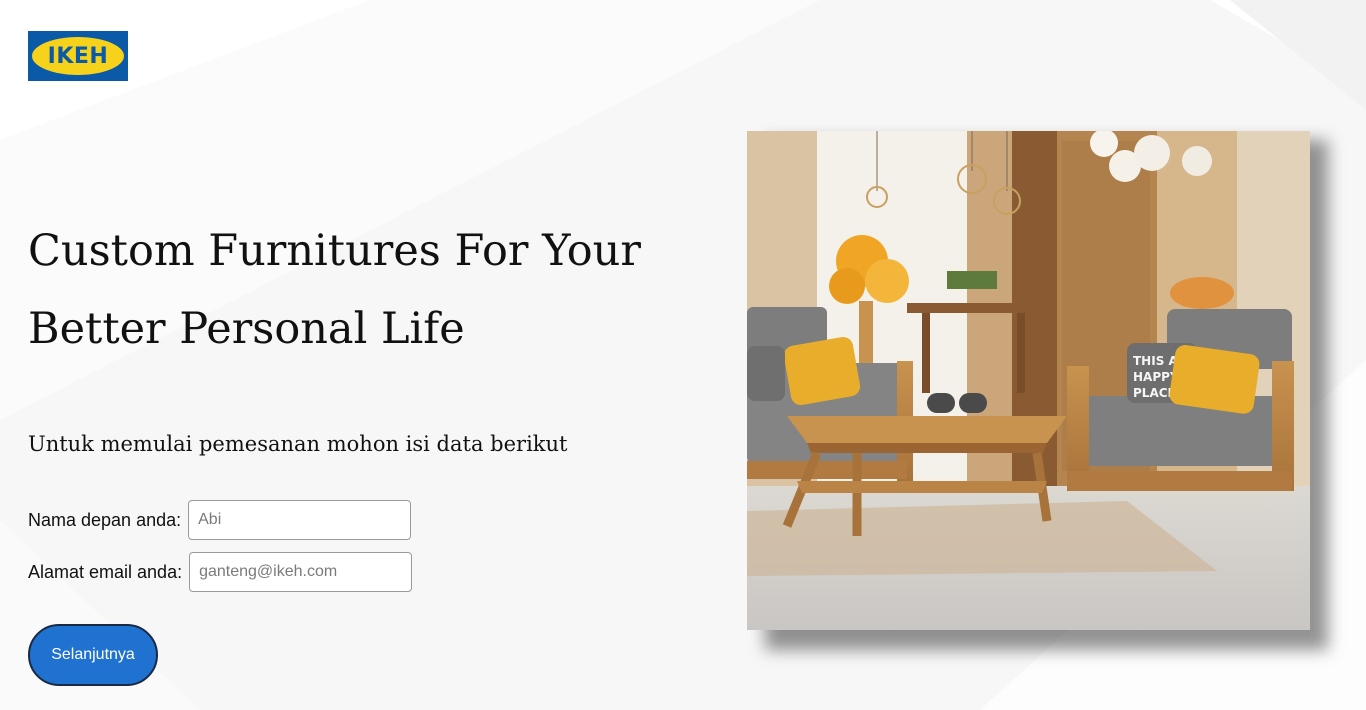 This screenshot has width=1366, height=710. Describe the element at coordinates (93, 655) in the screenshot. I see `next-button: Selanjutnya` at that location.